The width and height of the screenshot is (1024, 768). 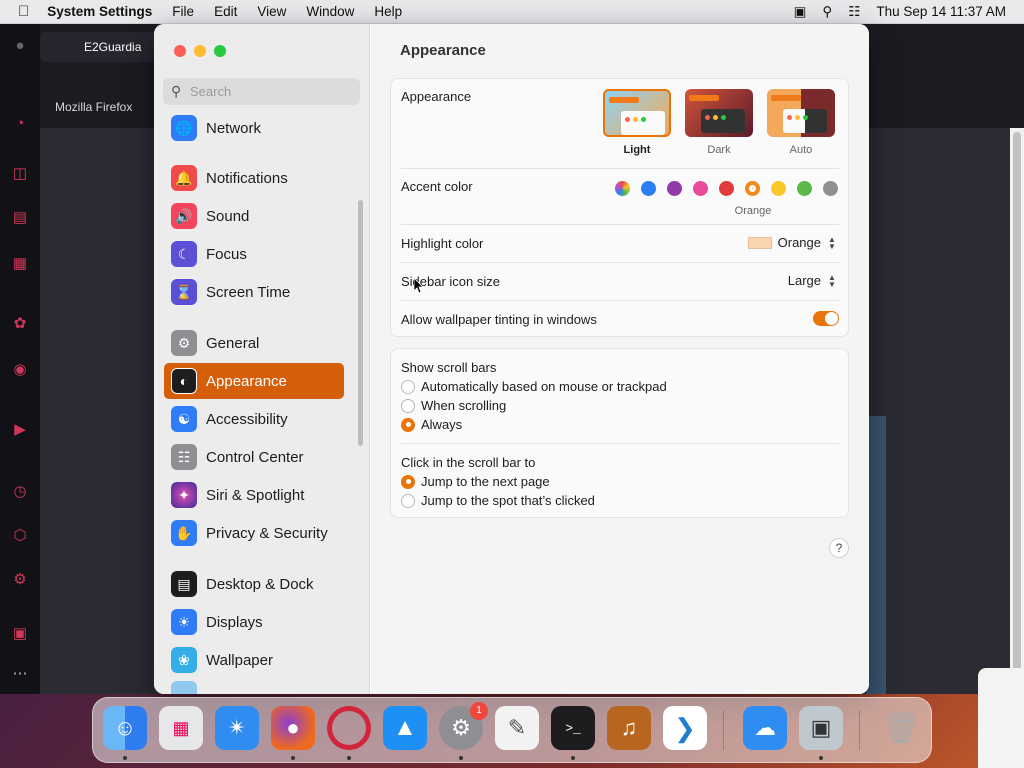 What do you see at coordinates (125, 728) in the screenshot?
I see `finder-icon: ☺` at bounding box center [125, 728].